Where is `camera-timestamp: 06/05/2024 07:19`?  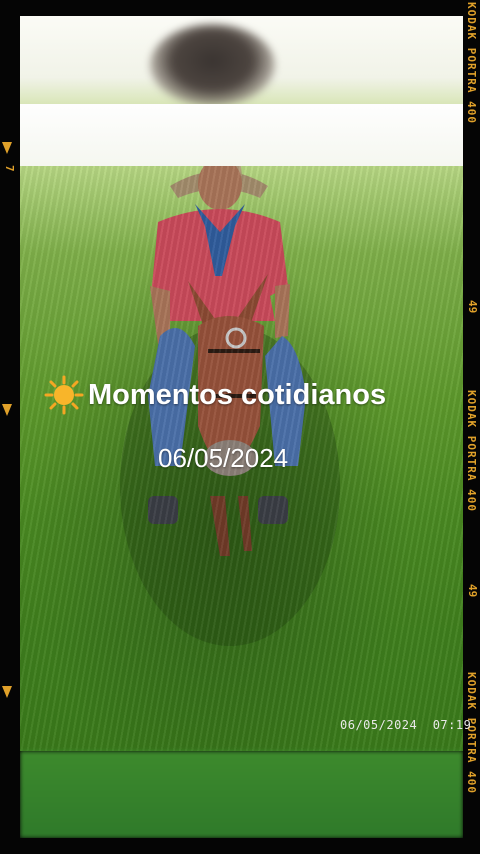
camera-timestamp: 06/05/2024 07:19 is located at coordinates (406, 725).